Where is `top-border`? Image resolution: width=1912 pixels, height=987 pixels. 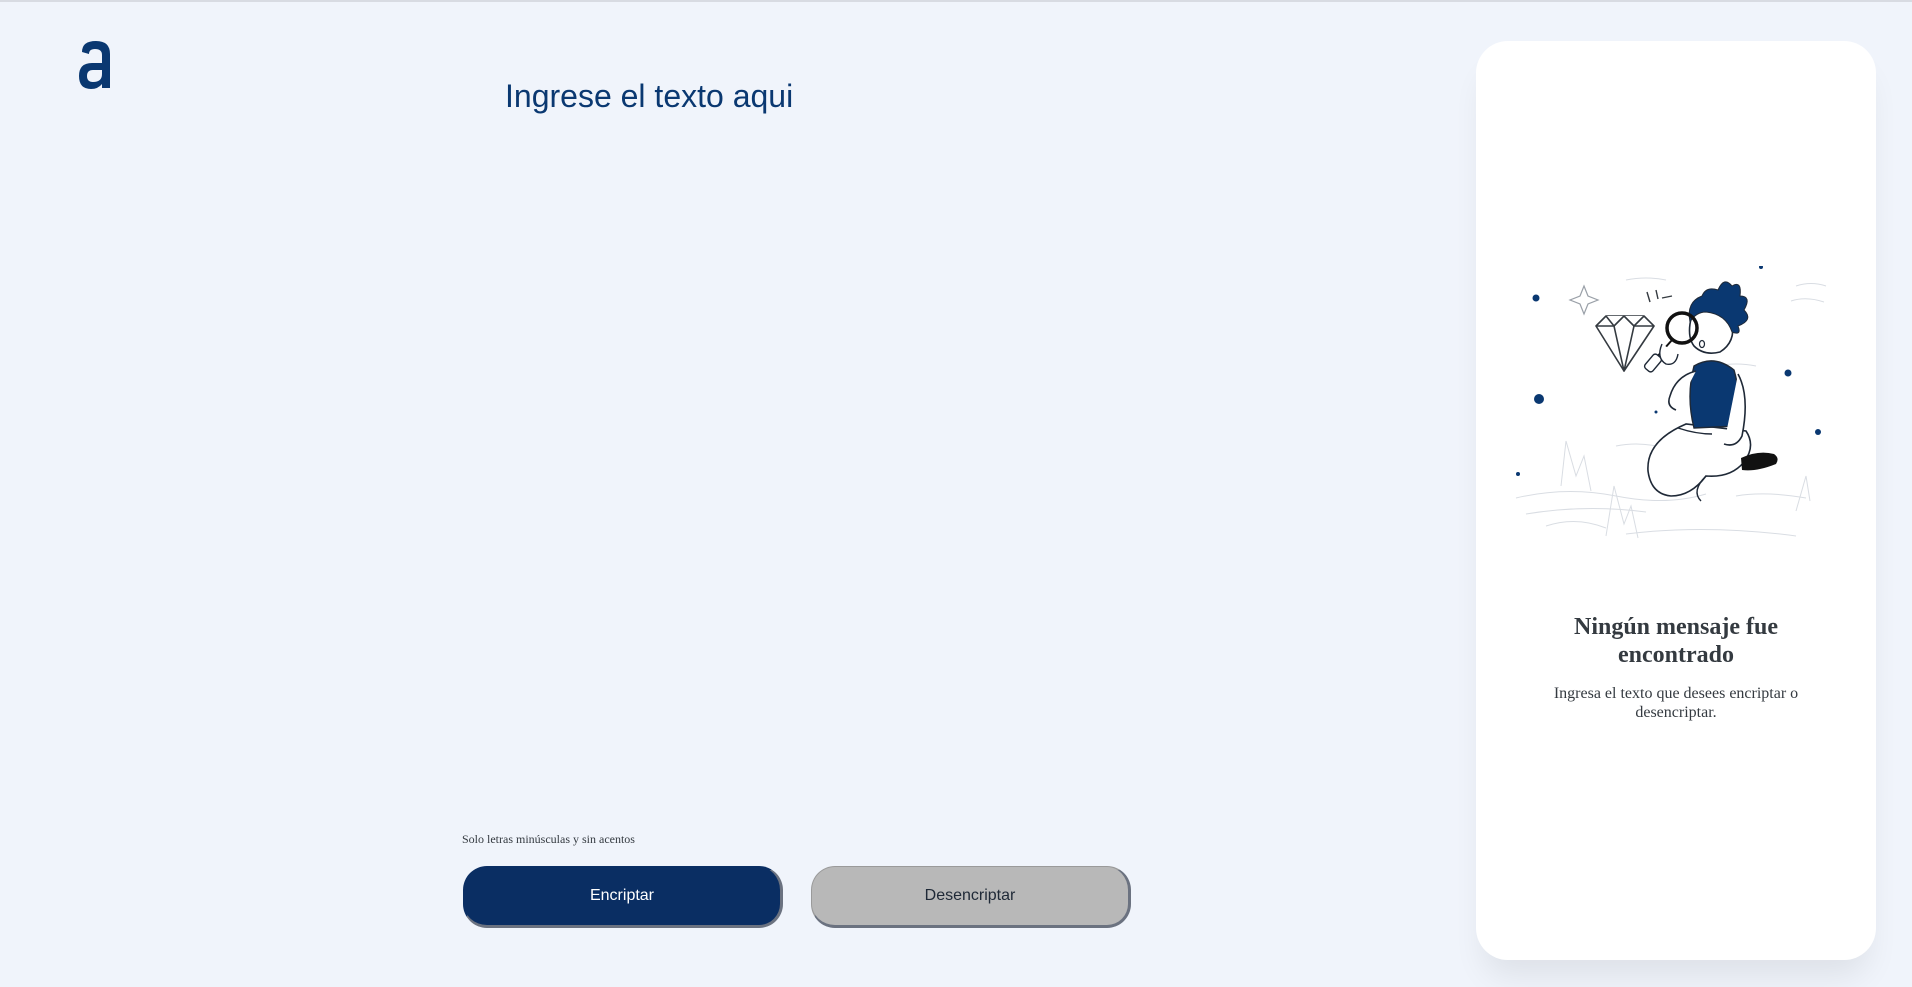
top-border is located at coordinates (956, 1).